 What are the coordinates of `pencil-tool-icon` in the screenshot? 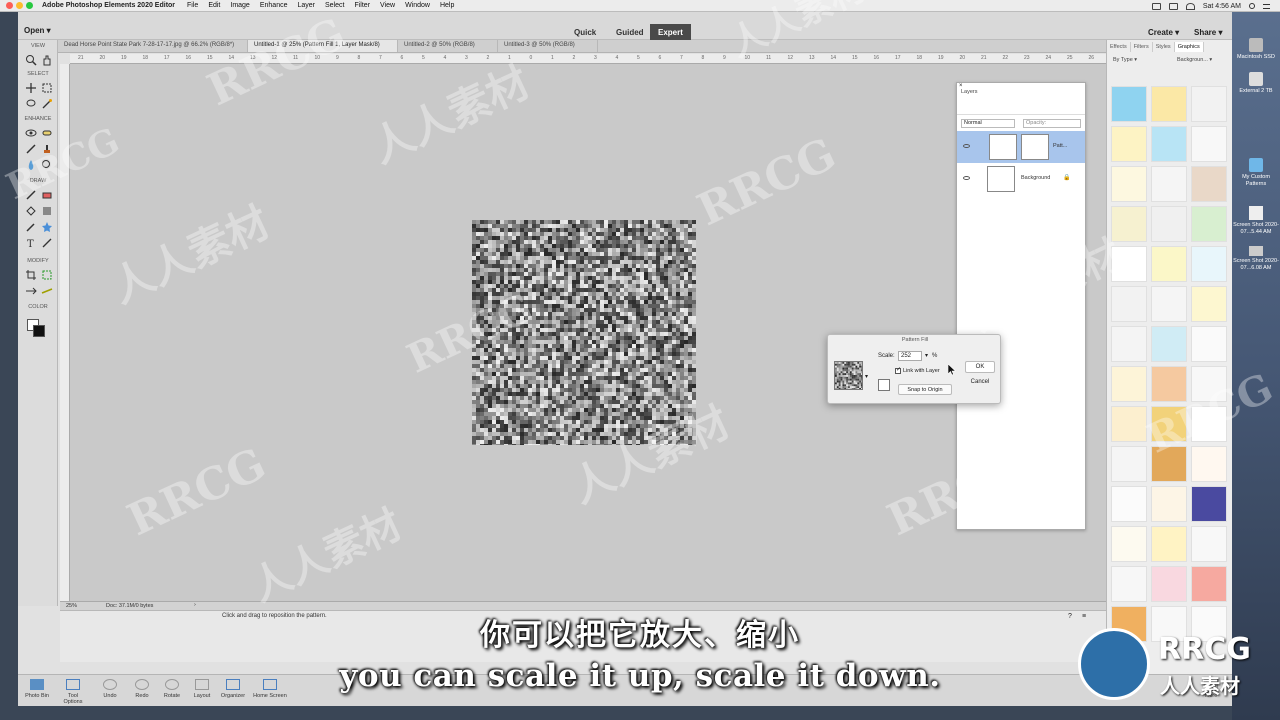 It's located at (47, 243).